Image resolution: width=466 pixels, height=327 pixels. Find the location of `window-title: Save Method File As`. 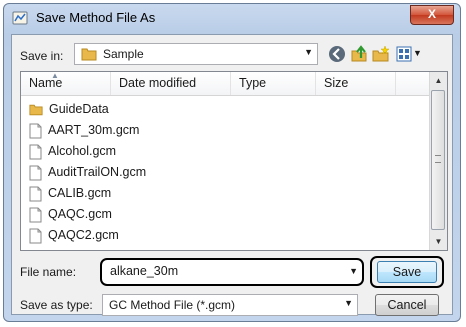

window-title: Save Method File As is located at coordinates (96, 17).